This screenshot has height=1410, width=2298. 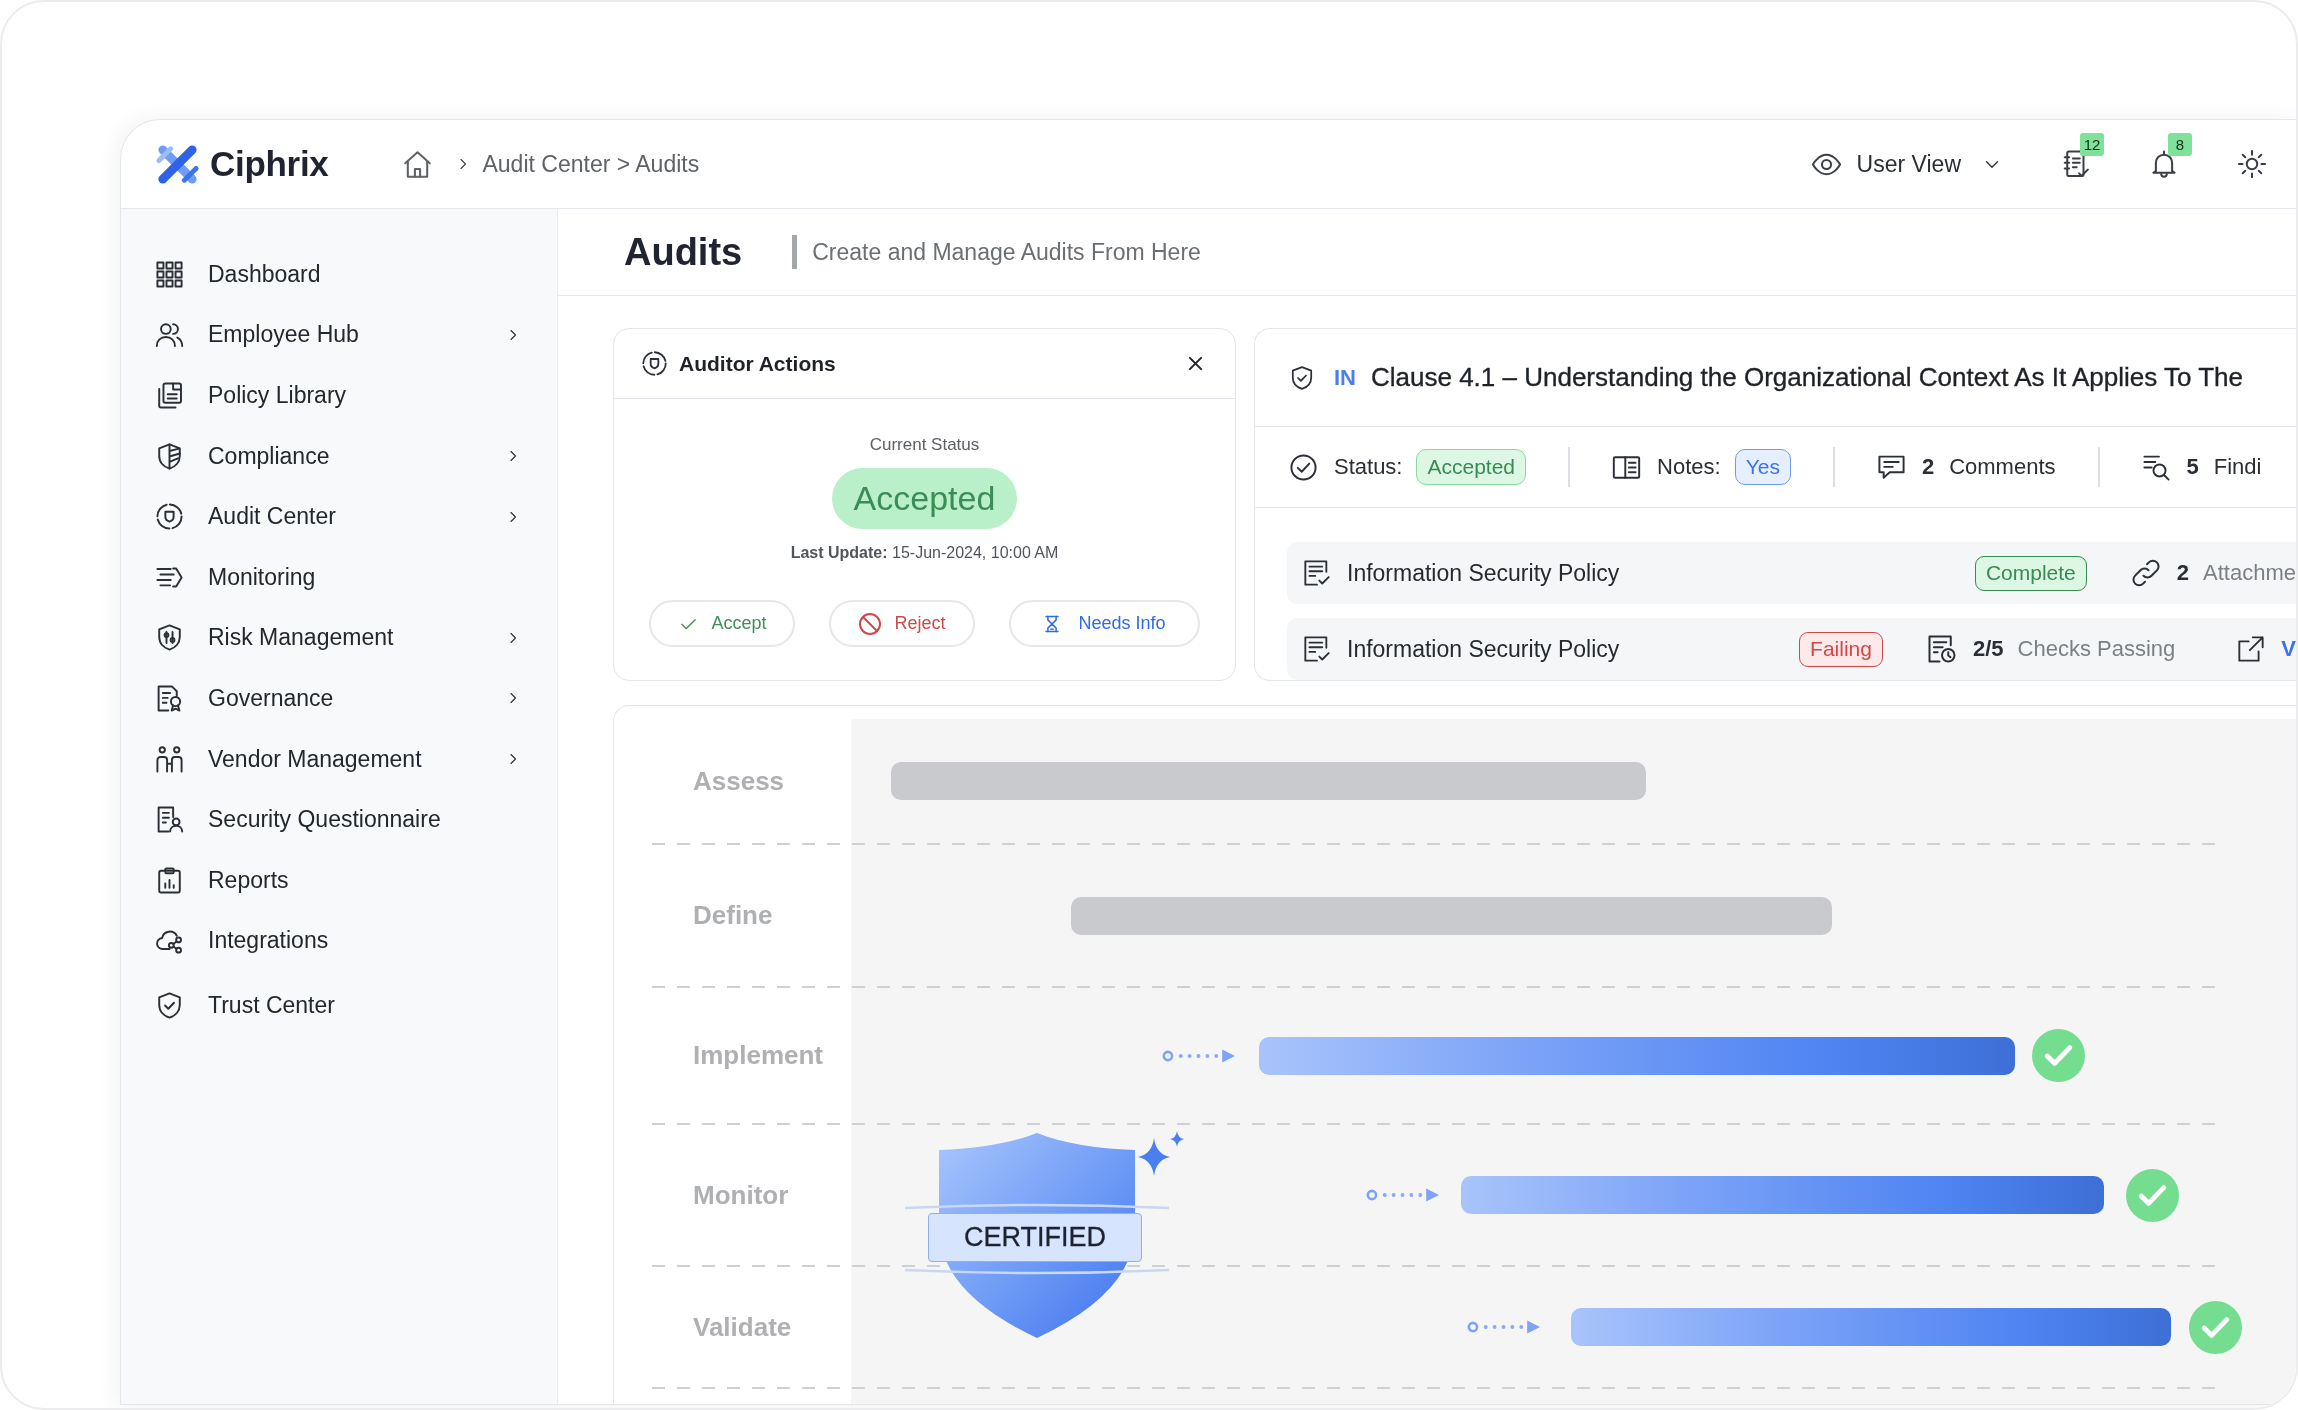 What do you see at coordinates (2145, 573) in the screenshot?
I see `link-icon` at bounding box center [2145, 573].